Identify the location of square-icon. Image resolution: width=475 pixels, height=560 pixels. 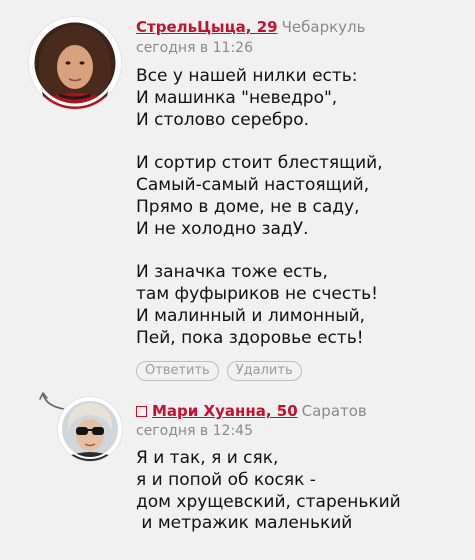
(141, 411).